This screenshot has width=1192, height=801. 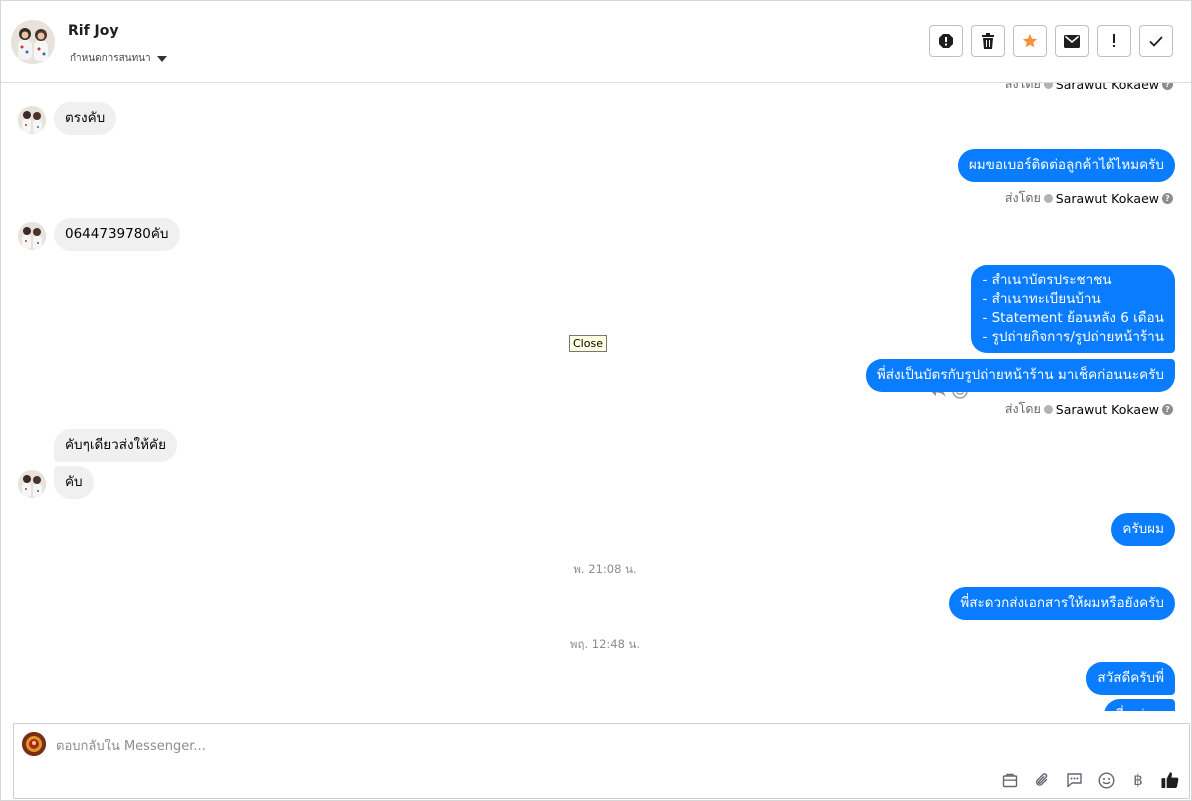 I want to click on envelope-icon, so click(x=1072, y=41).